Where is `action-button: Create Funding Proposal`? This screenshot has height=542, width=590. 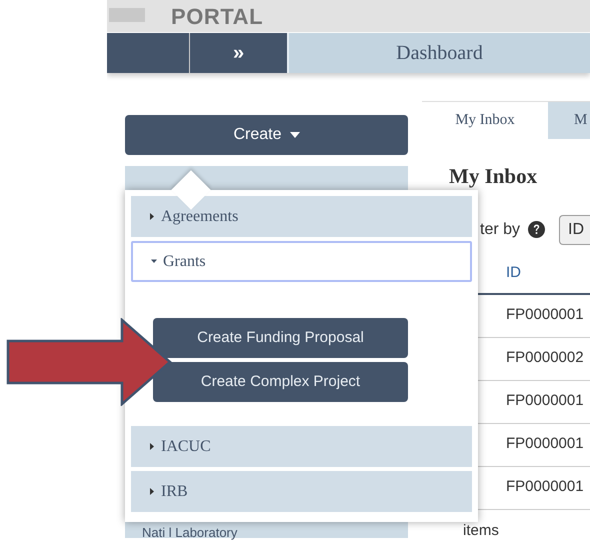
action-button: Create Funding Proposal is located at coordinates (280, 338).